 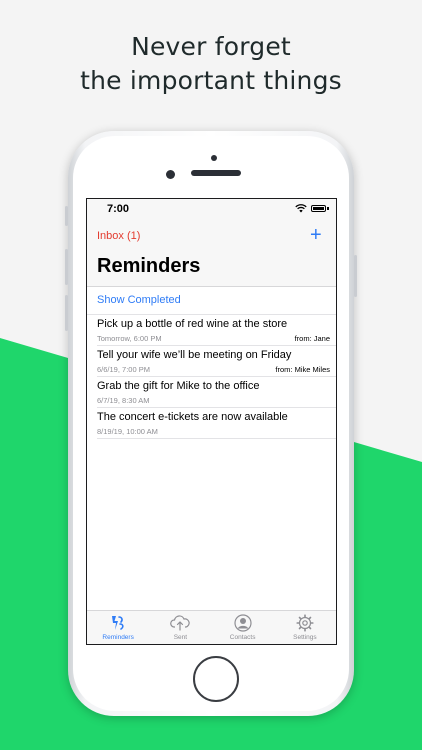 I want to click on power-button, so click(x=355, y=276).